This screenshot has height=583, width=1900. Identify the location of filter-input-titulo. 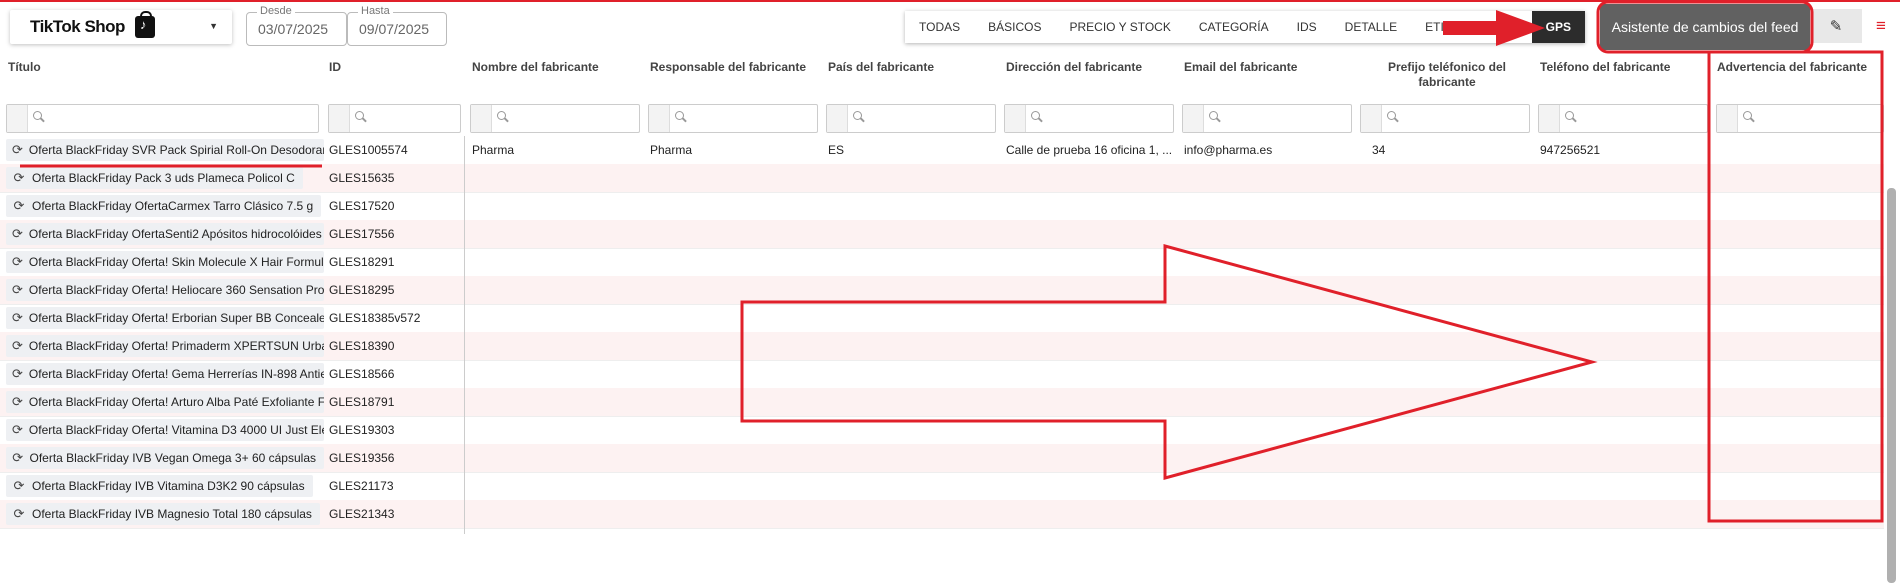
(162, 118).